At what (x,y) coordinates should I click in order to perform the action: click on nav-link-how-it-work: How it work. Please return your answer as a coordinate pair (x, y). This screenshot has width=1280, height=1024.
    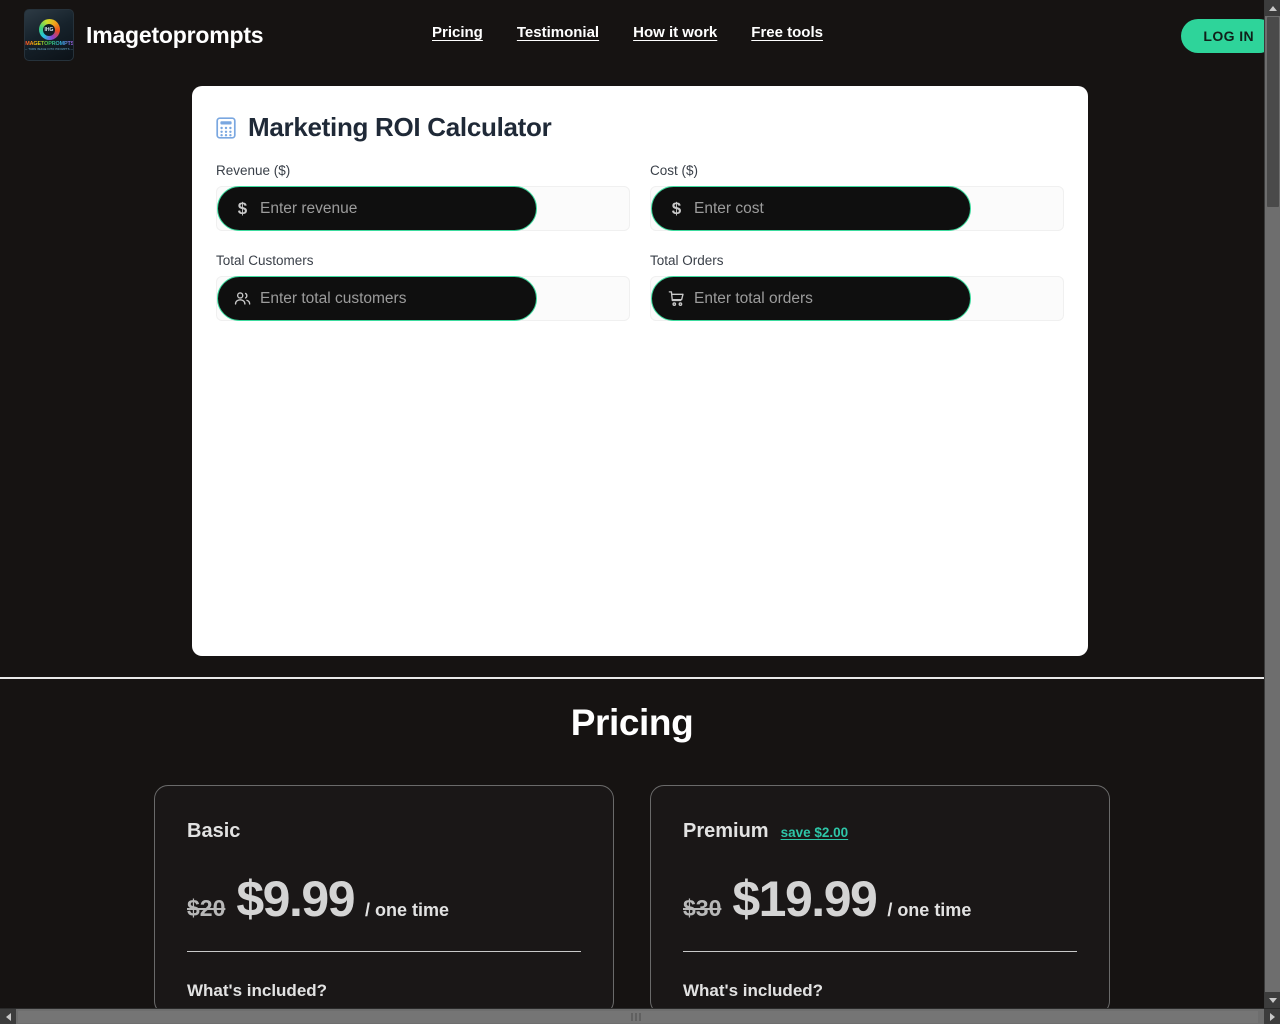
    Looking at the image, I should click on (675, 32).